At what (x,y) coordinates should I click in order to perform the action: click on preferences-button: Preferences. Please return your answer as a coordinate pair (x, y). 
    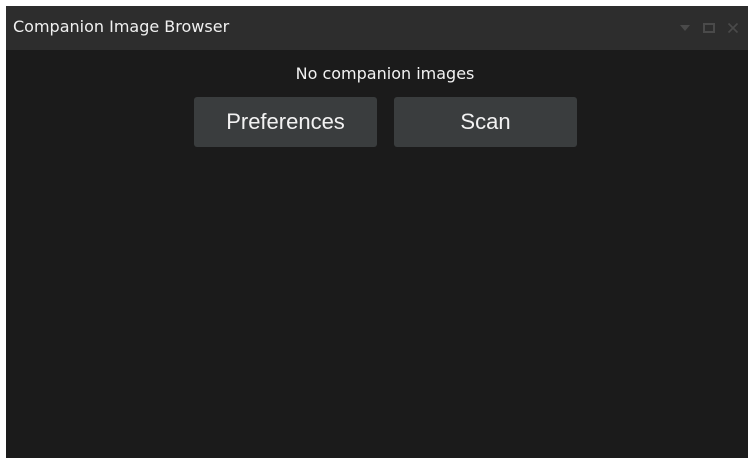
    Looking at the image, I should click on (285, 122).